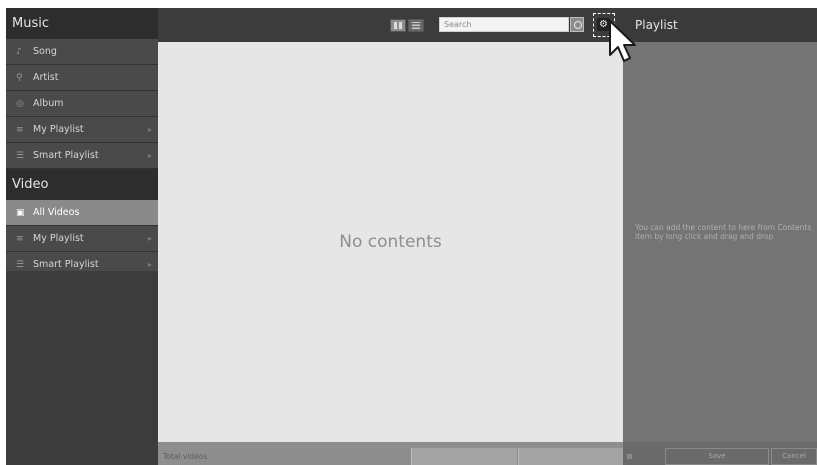 Image resolution: width=817 pixels, height=465 pixels. Describe the element at coordinates (82, 23) in the screenshot. I see `music-section-header: Music` at that location.